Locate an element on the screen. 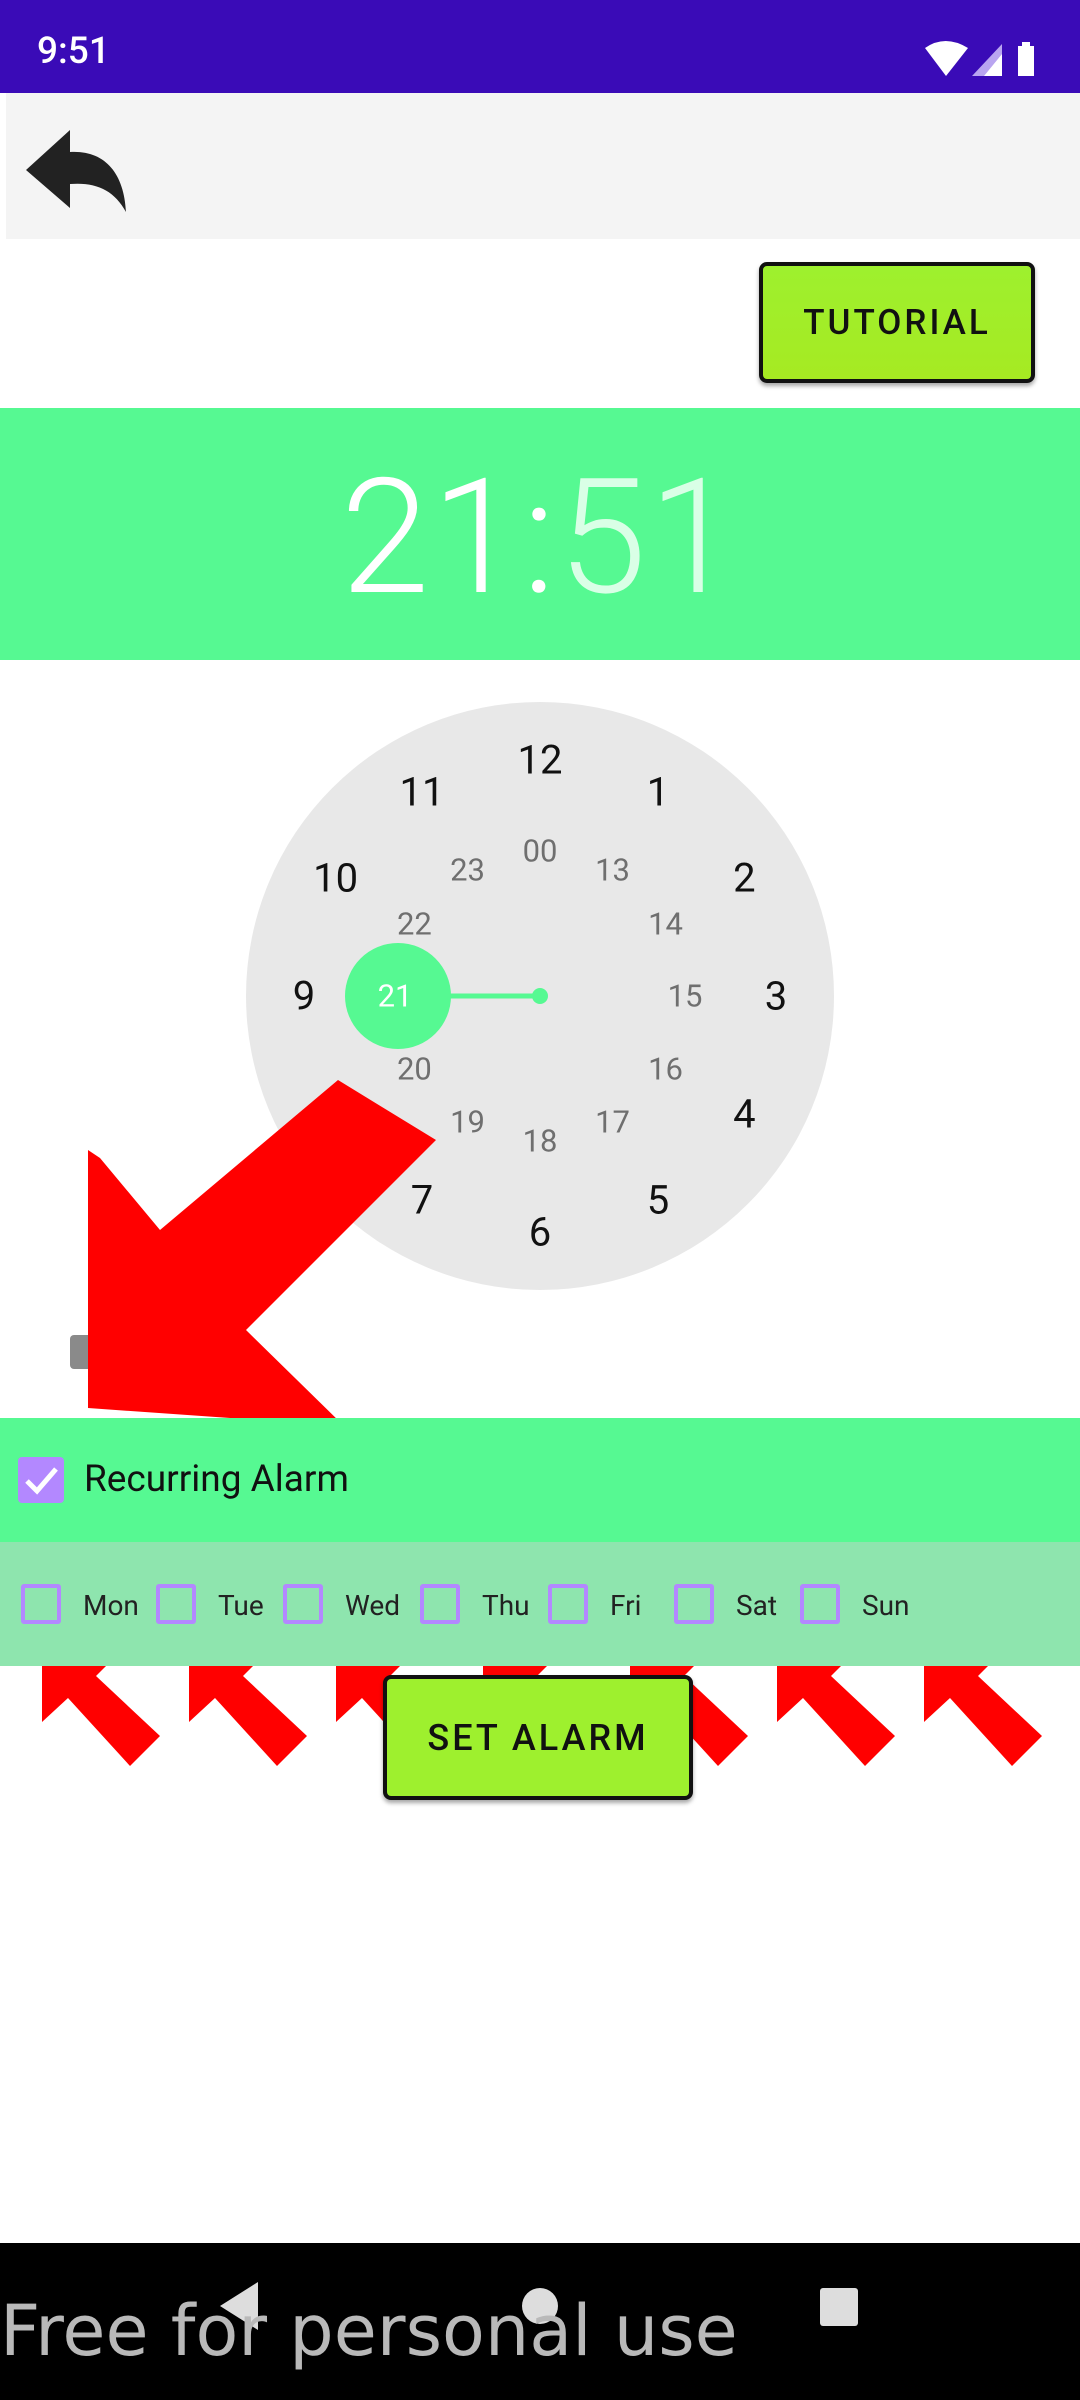 Image resolution: width=1080 pixels, height=2400 pixels. day-label-sun: Sun is located at coordinates (886, 1605).